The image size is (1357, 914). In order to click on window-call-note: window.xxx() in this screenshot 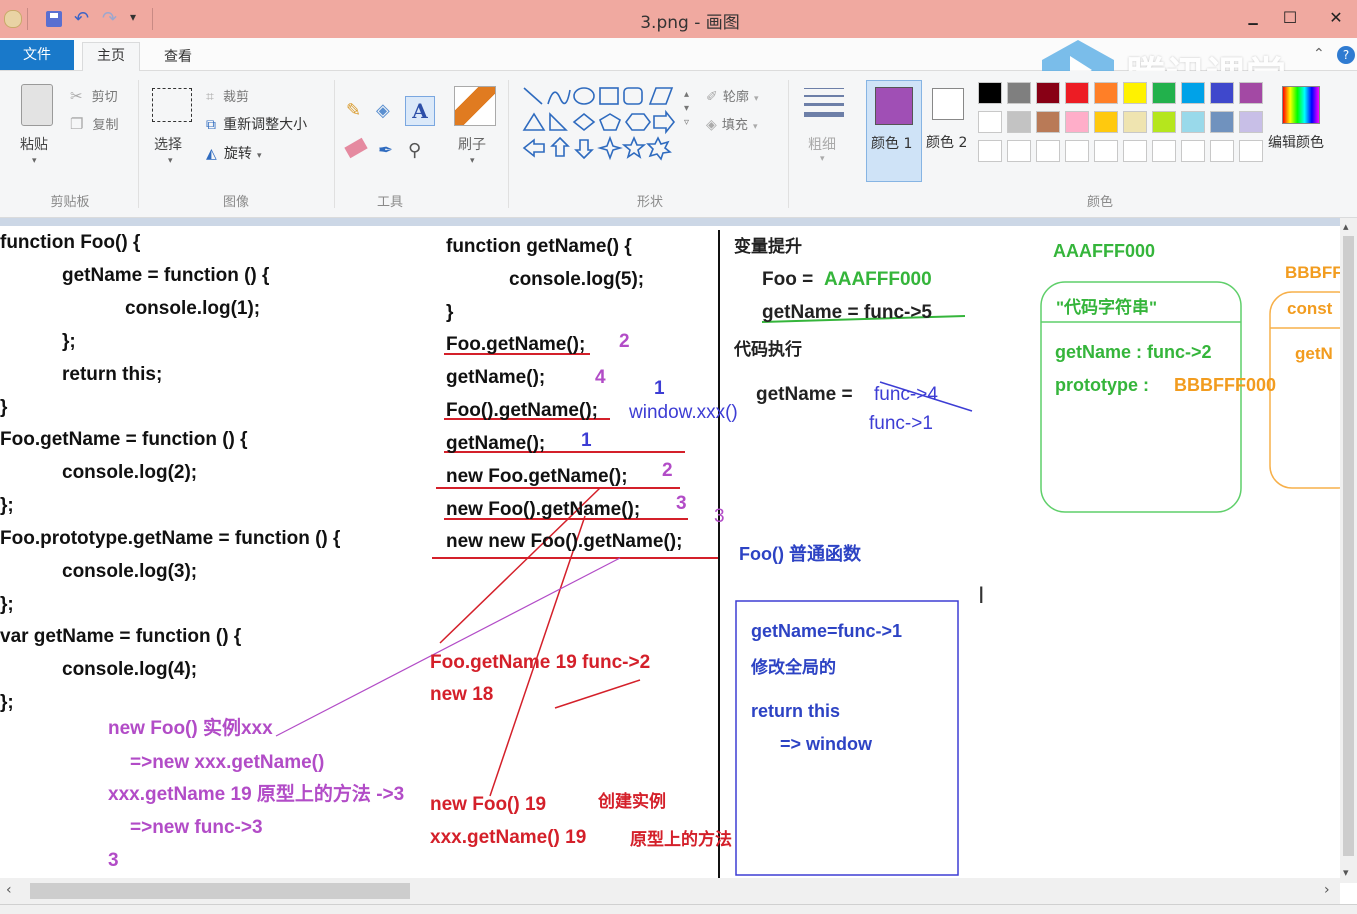, I will do `click(683, 412)`.